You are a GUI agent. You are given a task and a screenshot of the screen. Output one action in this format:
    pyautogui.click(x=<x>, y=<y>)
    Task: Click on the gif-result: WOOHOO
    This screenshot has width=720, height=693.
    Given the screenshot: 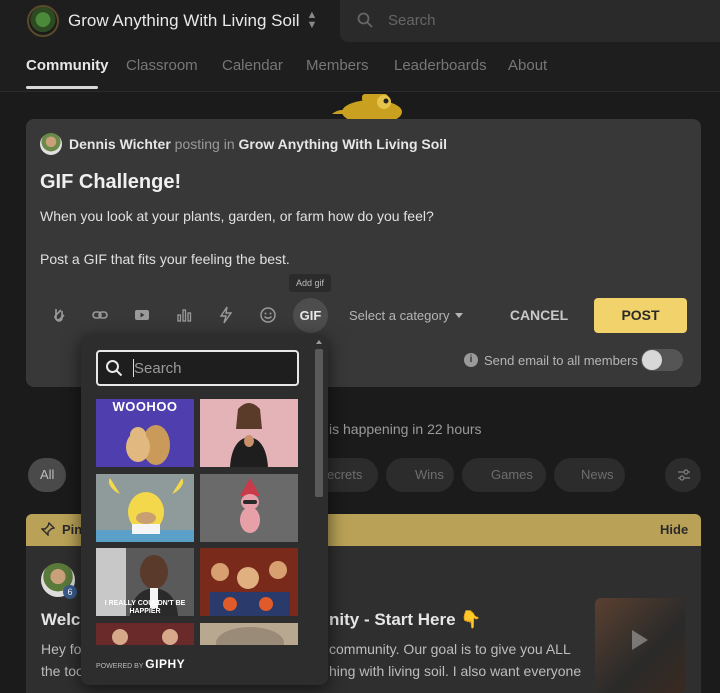 What is the action you would take?
    pyautogui.click(x=145, y=433)
    